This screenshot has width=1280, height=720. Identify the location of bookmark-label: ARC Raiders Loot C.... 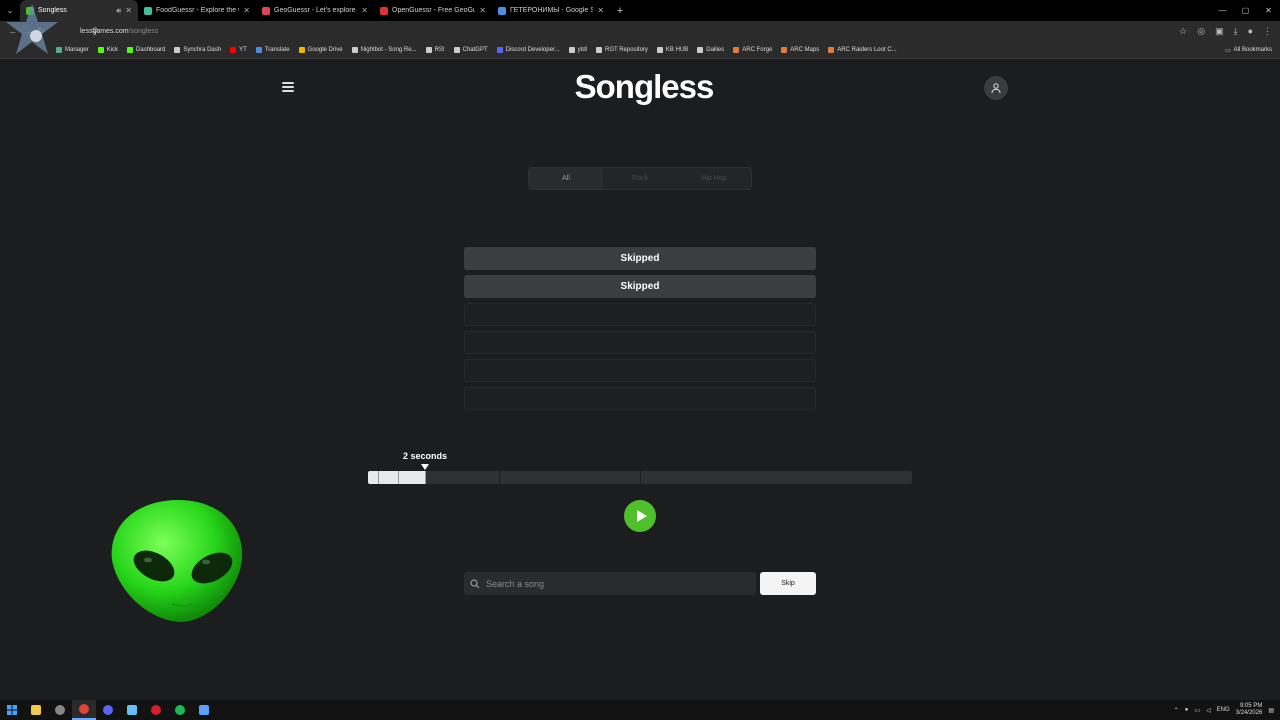
(867, 49).